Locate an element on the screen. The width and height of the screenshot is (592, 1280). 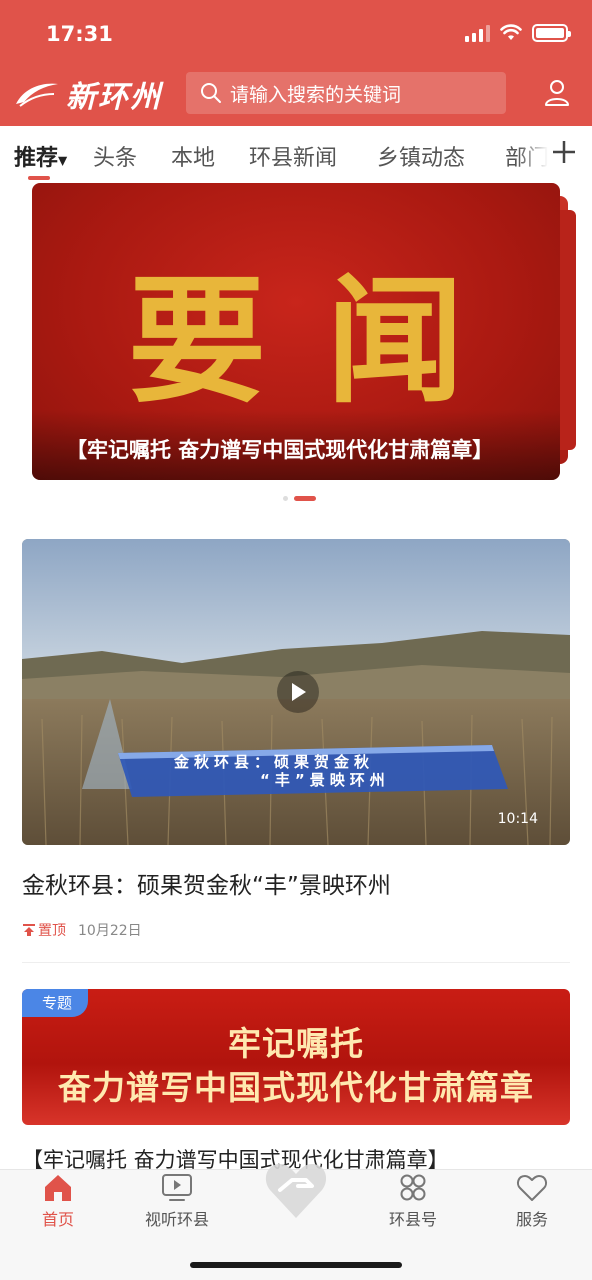
app-logo: 新环州 is located at coordinates (88, 94).